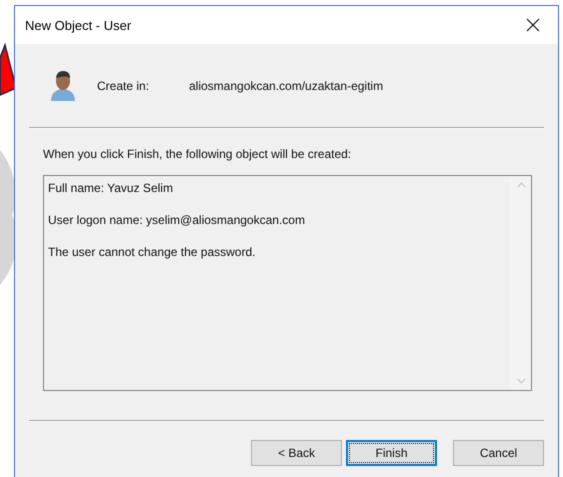  Describe the element at coordinates (391, 453) in the screenshot. I see `dialog-button: Finish` at that location.